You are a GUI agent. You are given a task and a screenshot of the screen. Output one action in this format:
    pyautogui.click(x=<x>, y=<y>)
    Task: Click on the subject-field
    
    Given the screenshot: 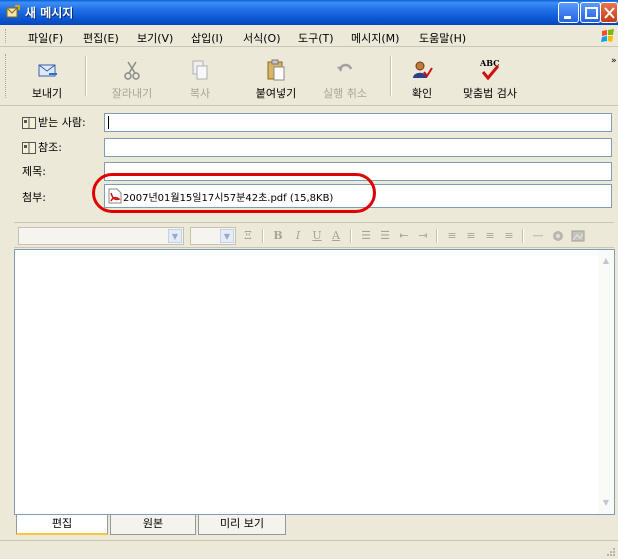 What is the action you would take?
    pyautogui.click(x=358, y=171)
    